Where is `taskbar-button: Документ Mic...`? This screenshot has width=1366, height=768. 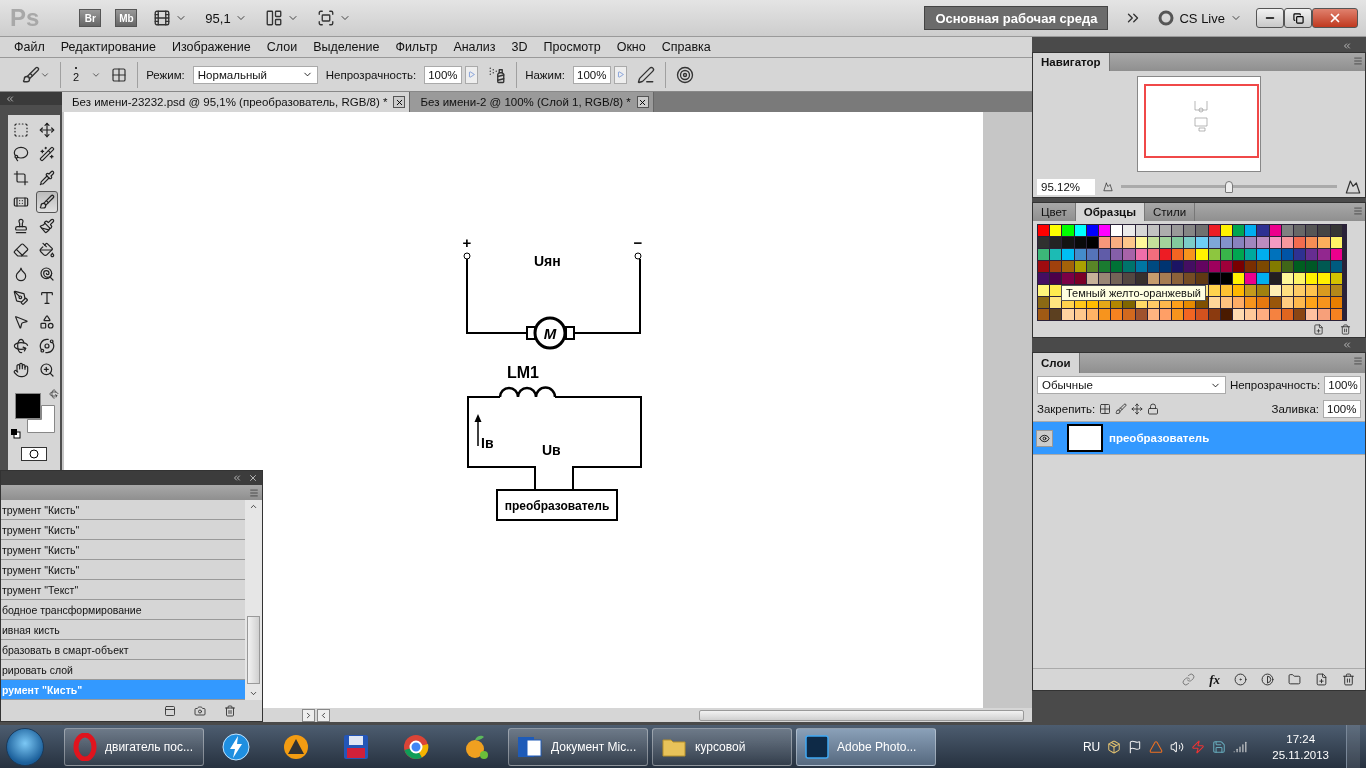 taskbar-button: Документ Mic... is located at coordinates (578, 746).